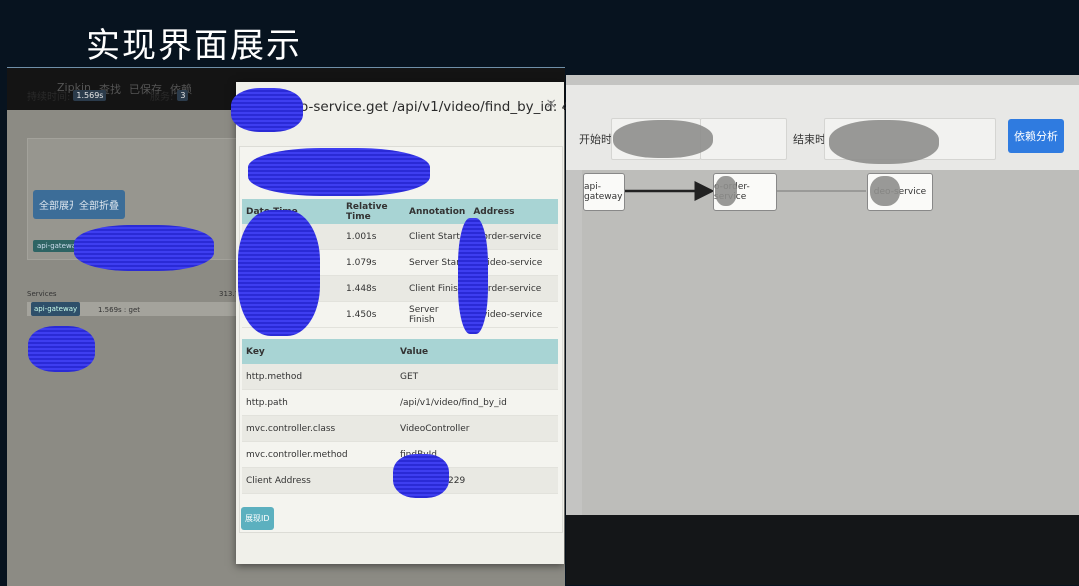 The height and width of the screenshot is (586, 1079). Describe the element at coordinates (99, 204) in the screenshot. I see `collapse-all-button: 全部折叠` at that location.